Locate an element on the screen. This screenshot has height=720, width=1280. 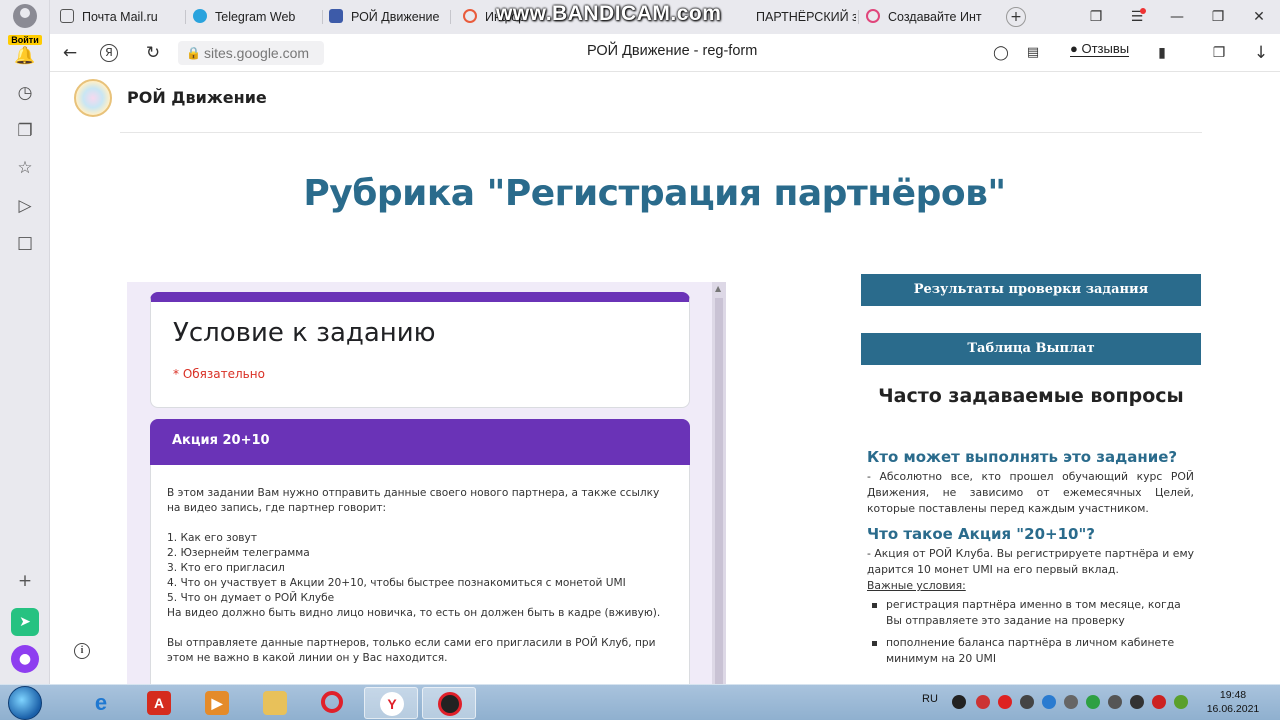
back-icon: ← is located at coordinates (70, 53).